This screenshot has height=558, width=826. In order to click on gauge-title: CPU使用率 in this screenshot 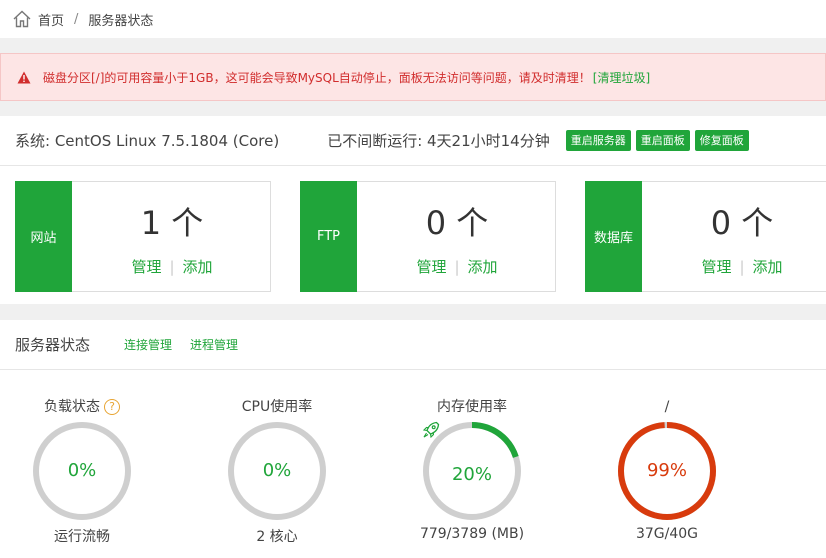, I will do `click(277, 407)`.